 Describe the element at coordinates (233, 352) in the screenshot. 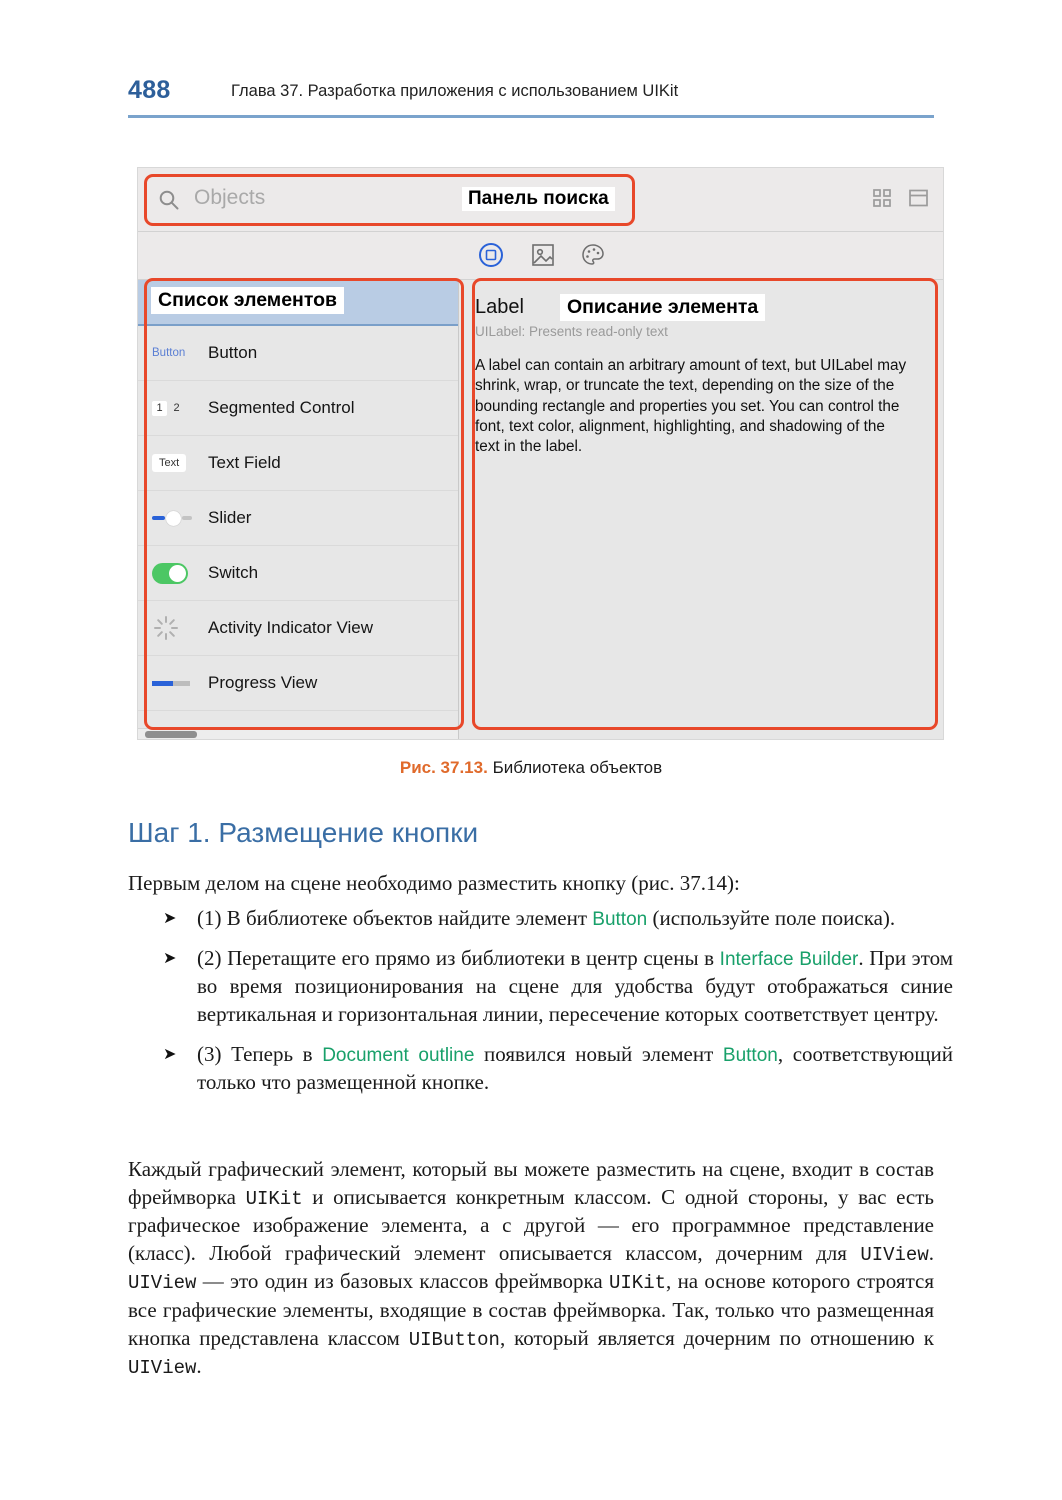

I see `list-item-label: Button` at that location.